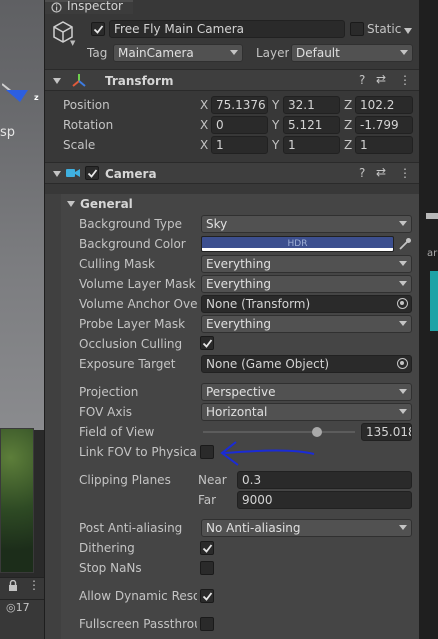 This screenshot has height=639, width=438. Describe the element at coordinates (306, 264) in the screenshot. I see `culling-mask-dropdown: Everything` at that location.